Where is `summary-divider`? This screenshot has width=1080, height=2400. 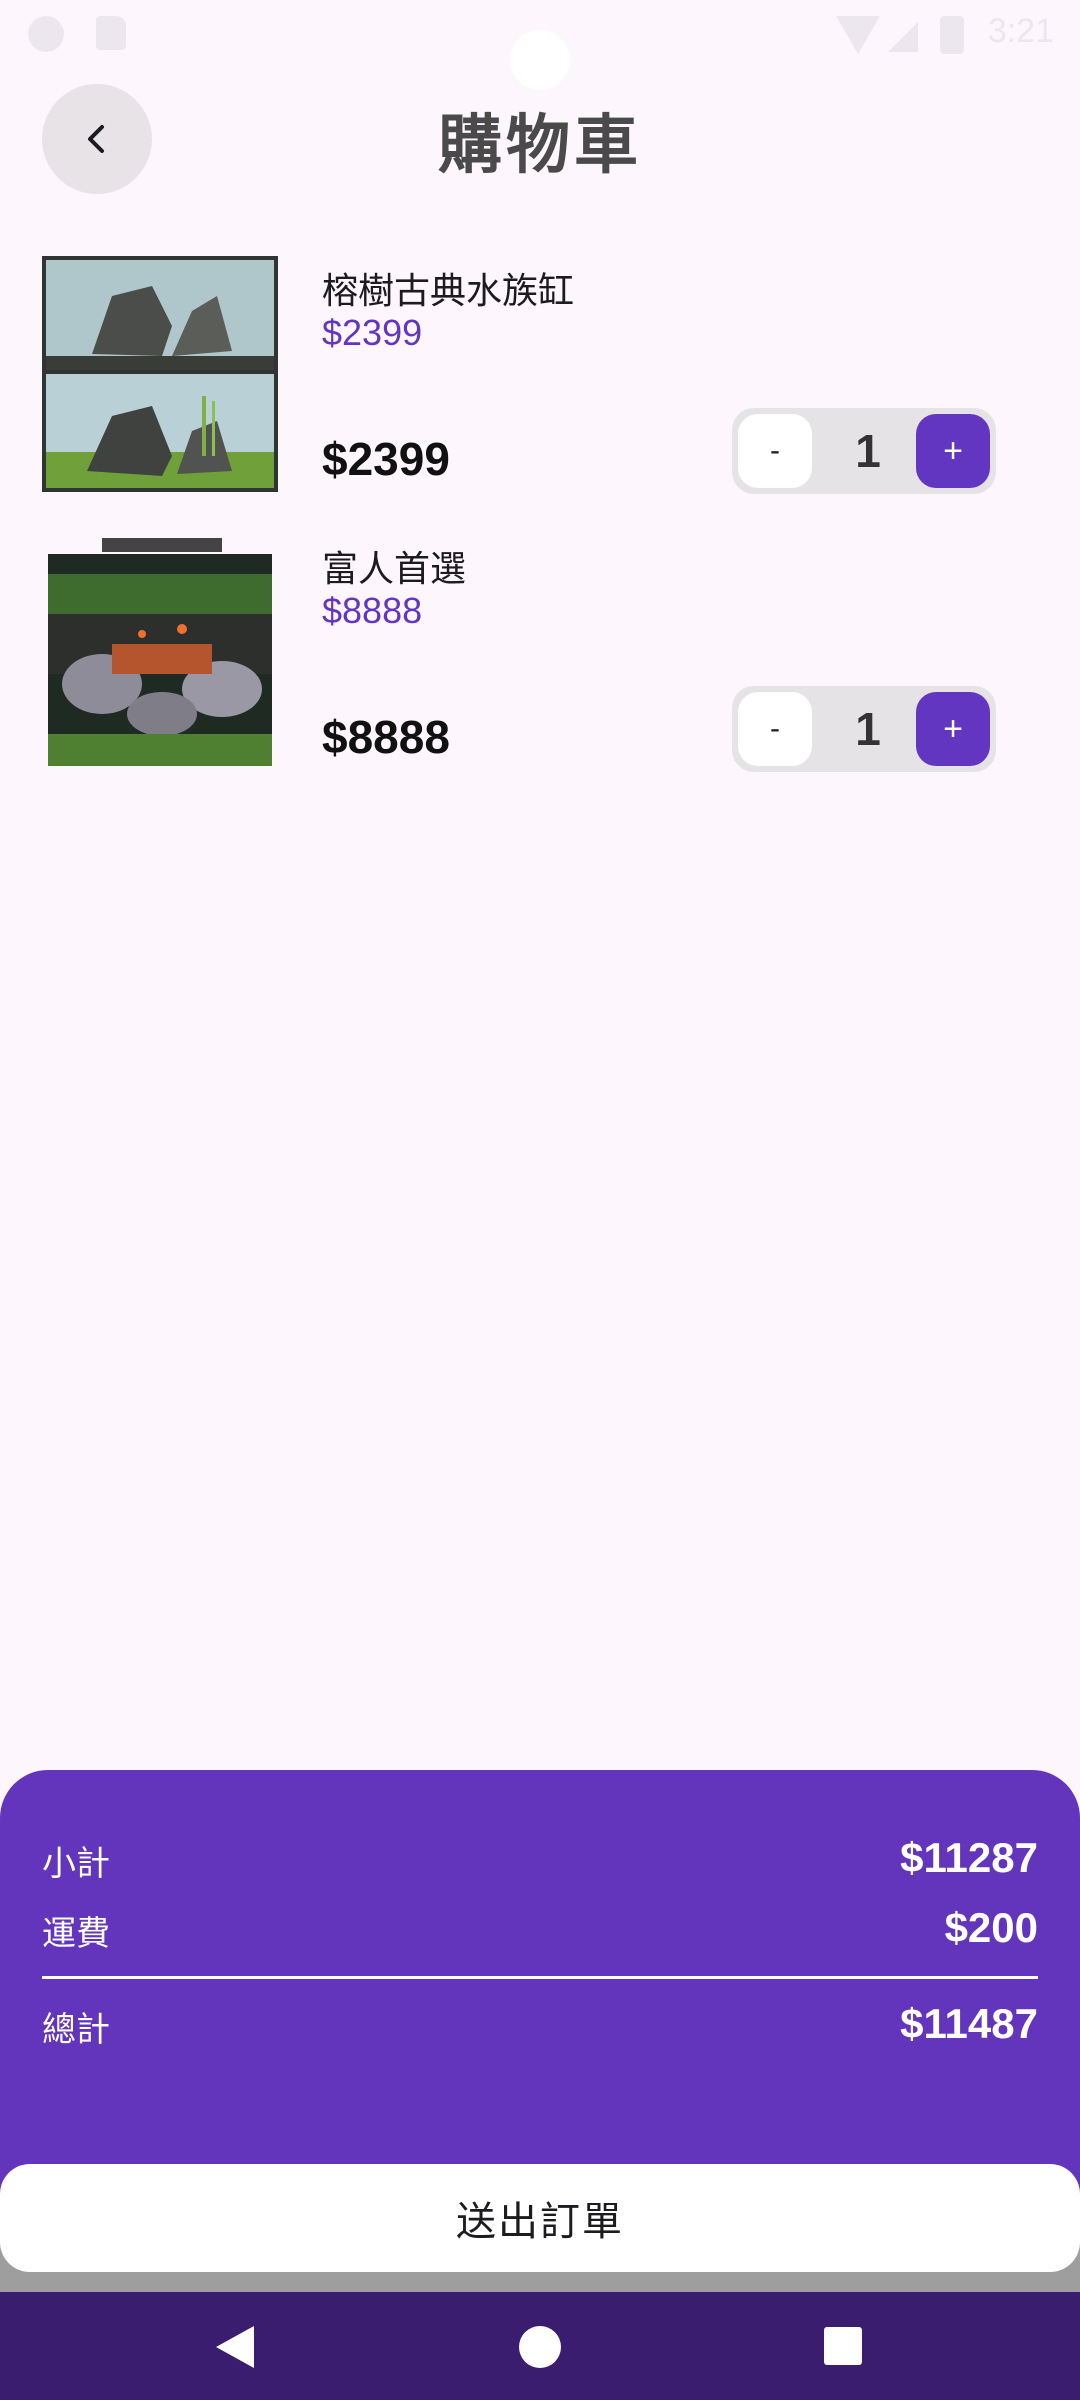 summary-divider is located at coordinates (540, 1977).